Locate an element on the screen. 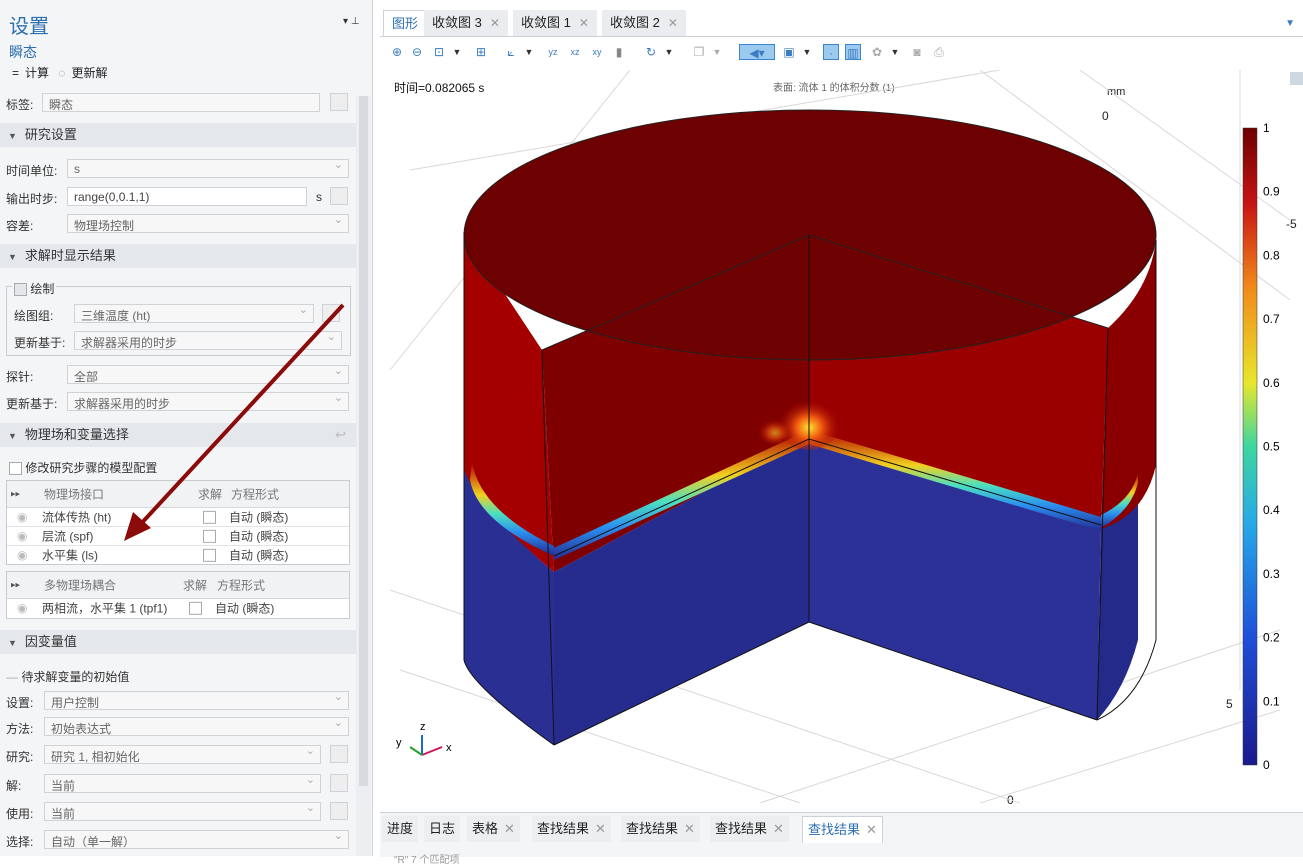 Image resolution: width=1303 pixels, height=866 pixels. section-study-settings: ▼ 研究设置 is located at coordinates (178, 135).